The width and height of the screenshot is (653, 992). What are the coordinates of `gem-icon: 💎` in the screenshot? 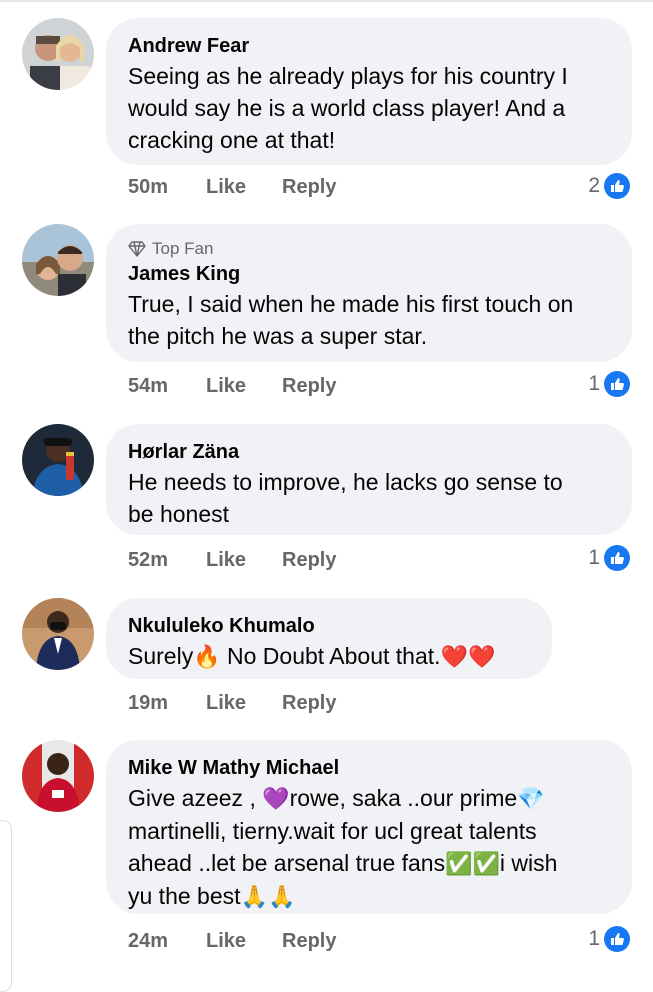 It's located at (531, 798).